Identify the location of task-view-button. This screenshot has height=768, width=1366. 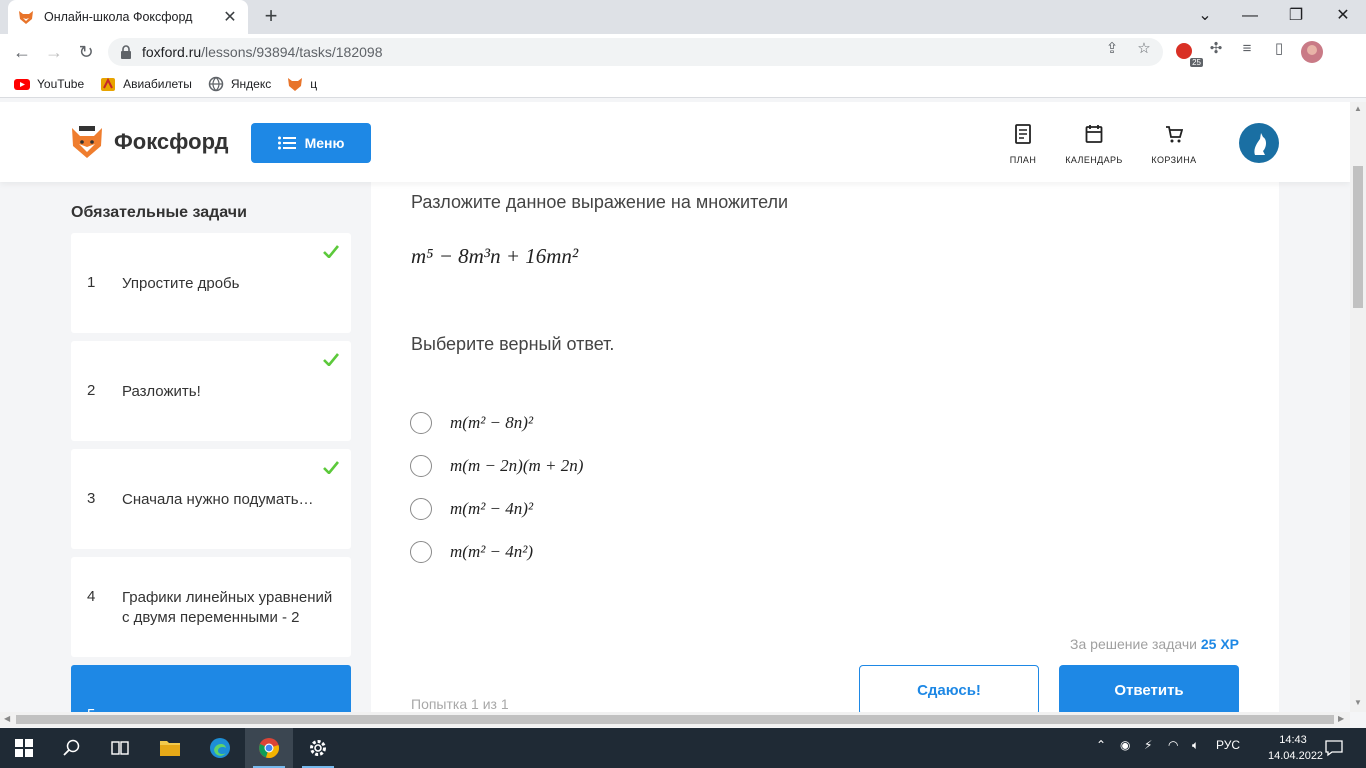
(120, 748).